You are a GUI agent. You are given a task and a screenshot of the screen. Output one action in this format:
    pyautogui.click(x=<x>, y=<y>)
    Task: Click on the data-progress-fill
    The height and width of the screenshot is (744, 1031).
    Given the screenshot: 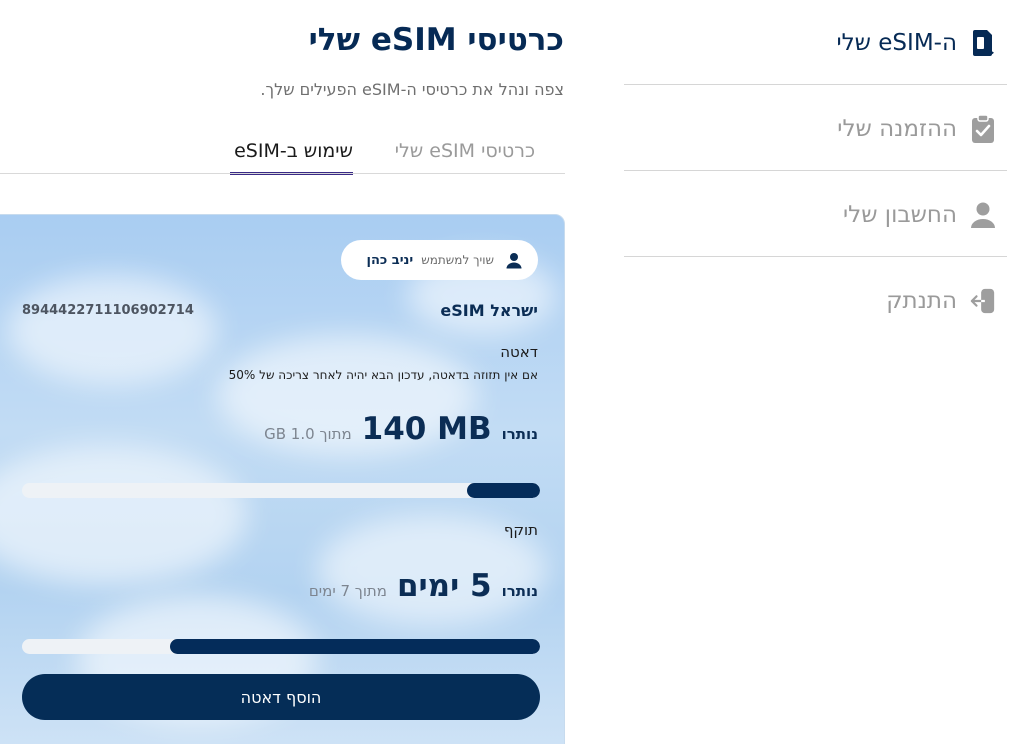 What is the action you would take?
    pyautogui.click(x=503, y=490)
    